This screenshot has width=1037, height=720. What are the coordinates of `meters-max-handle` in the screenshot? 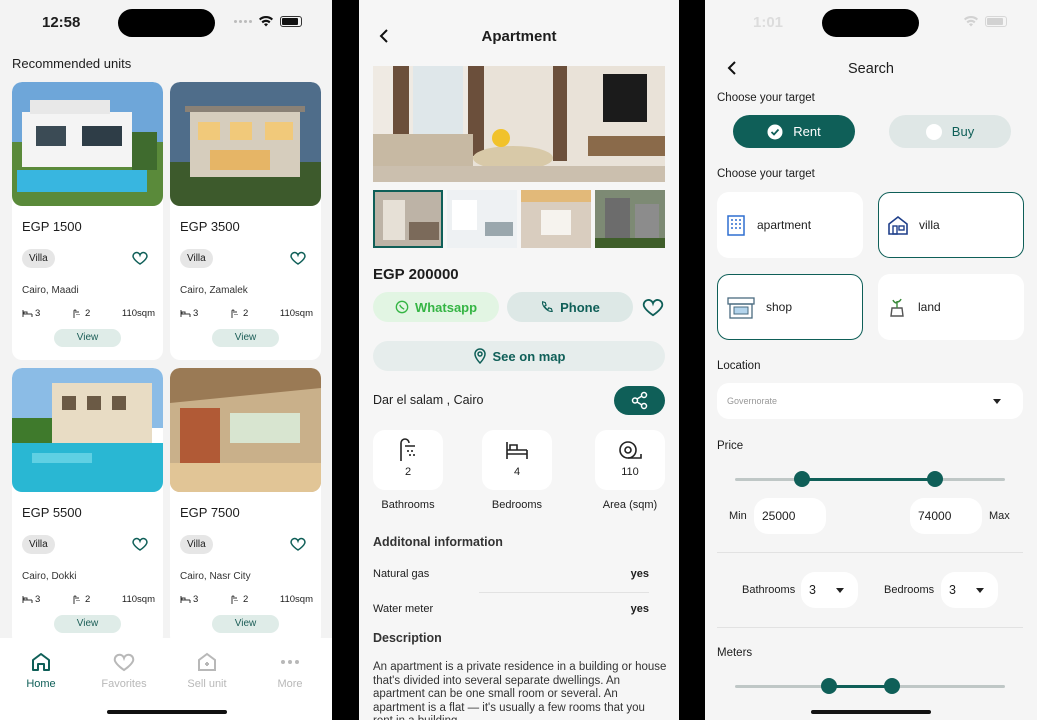 It's located at (892, 686).